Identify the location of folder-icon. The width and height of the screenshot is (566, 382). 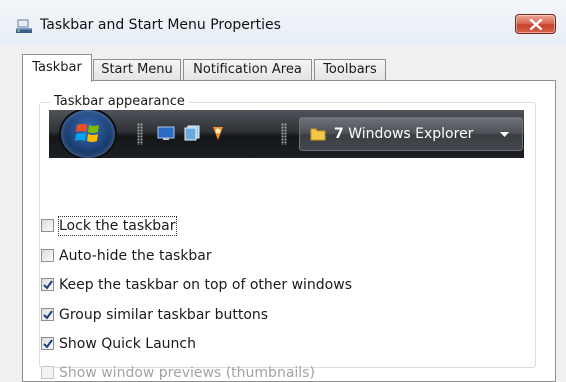
(318, 134).